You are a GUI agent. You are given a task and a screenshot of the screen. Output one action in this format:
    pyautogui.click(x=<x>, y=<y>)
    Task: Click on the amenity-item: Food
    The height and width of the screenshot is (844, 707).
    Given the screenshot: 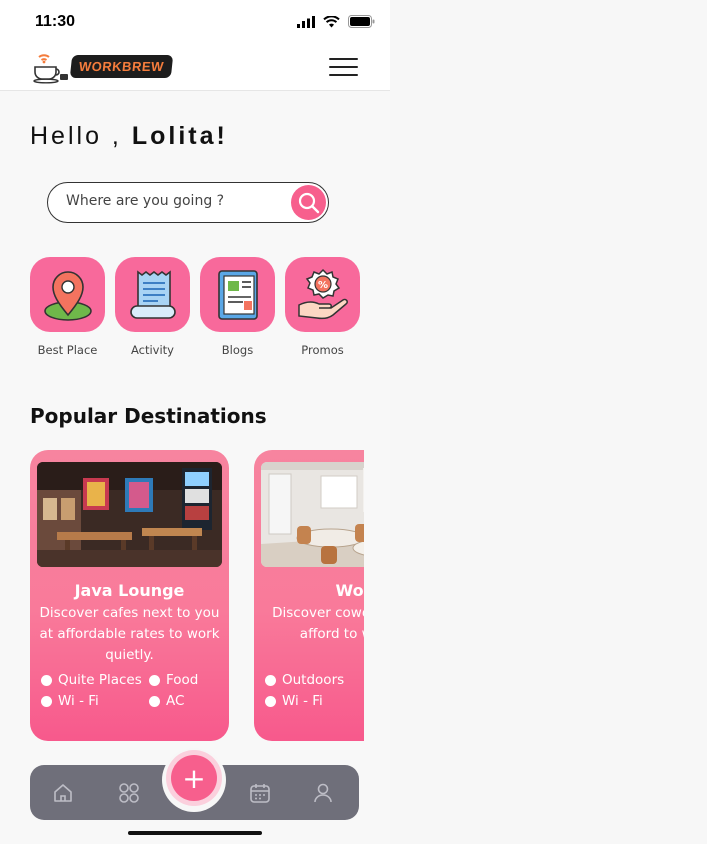 What is the action you would take?
    pyautogui.click(x=173, y=680)
    